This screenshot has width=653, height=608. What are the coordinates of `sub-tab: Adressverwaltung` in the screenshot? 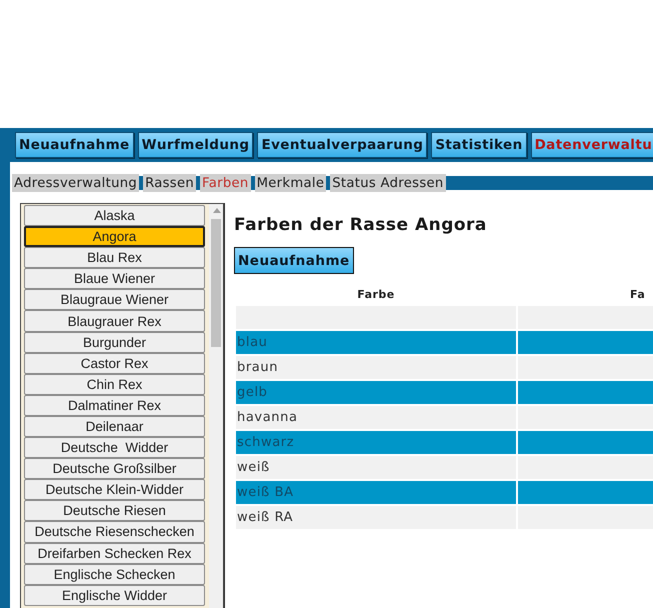 It's located at (76, 183).